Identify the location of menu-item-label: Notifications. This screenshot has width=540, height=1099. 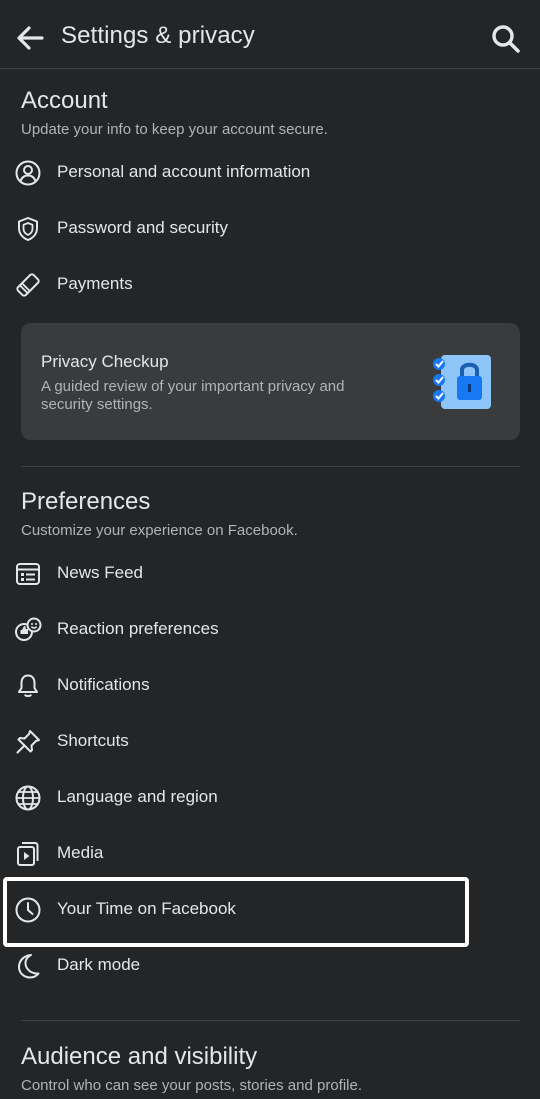
(103, 684).